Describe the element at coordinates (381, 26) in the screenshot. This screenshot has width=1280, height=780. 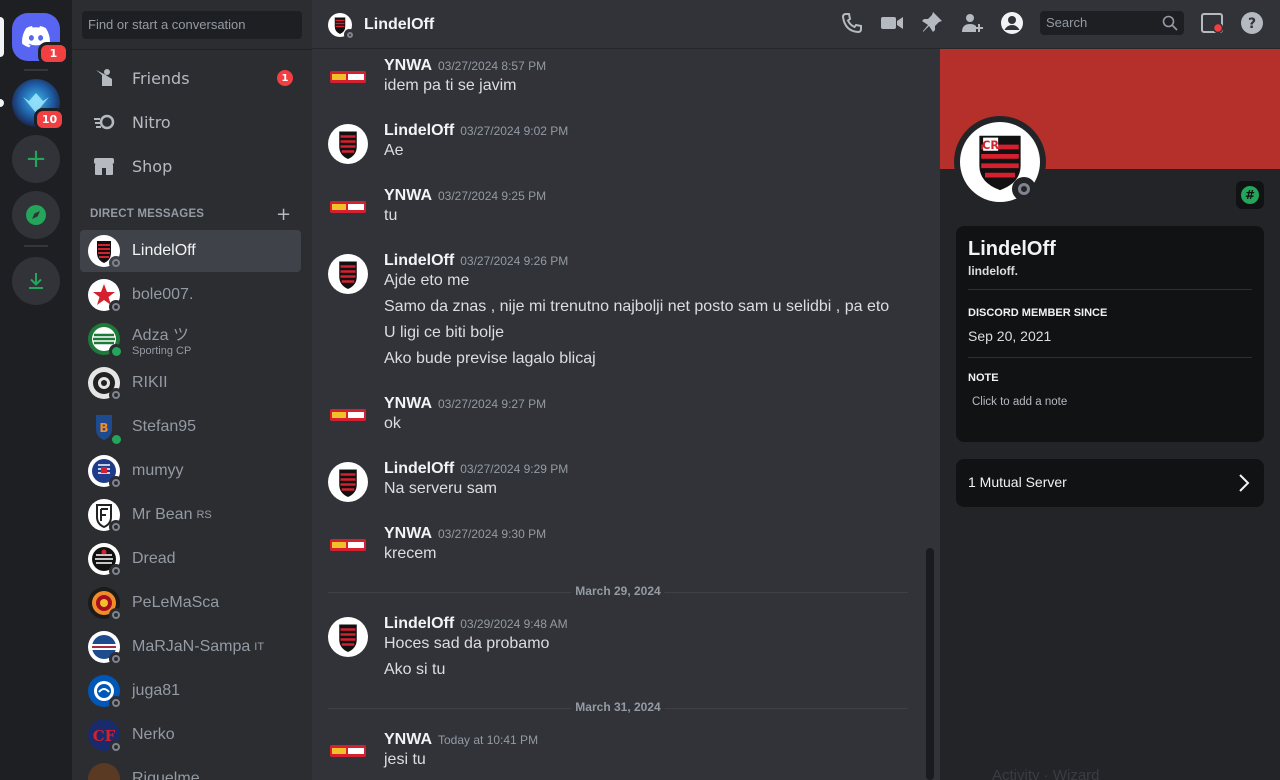
I see `channel-title: LindelOff` at that location.